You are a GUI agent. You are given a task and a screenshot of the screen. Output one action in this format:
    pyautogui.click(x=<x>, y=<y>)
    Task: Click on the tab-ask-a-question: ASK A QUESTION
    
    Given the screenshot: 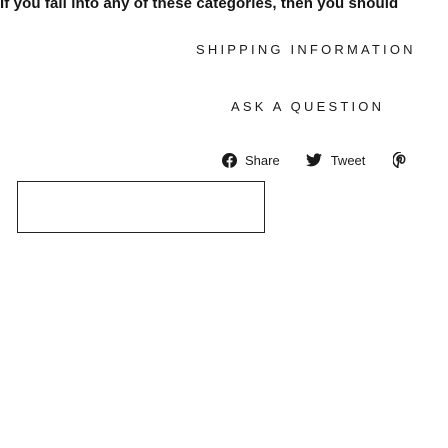 What is the action you would take?
    pyautogui.click(x=339, y=106)
    